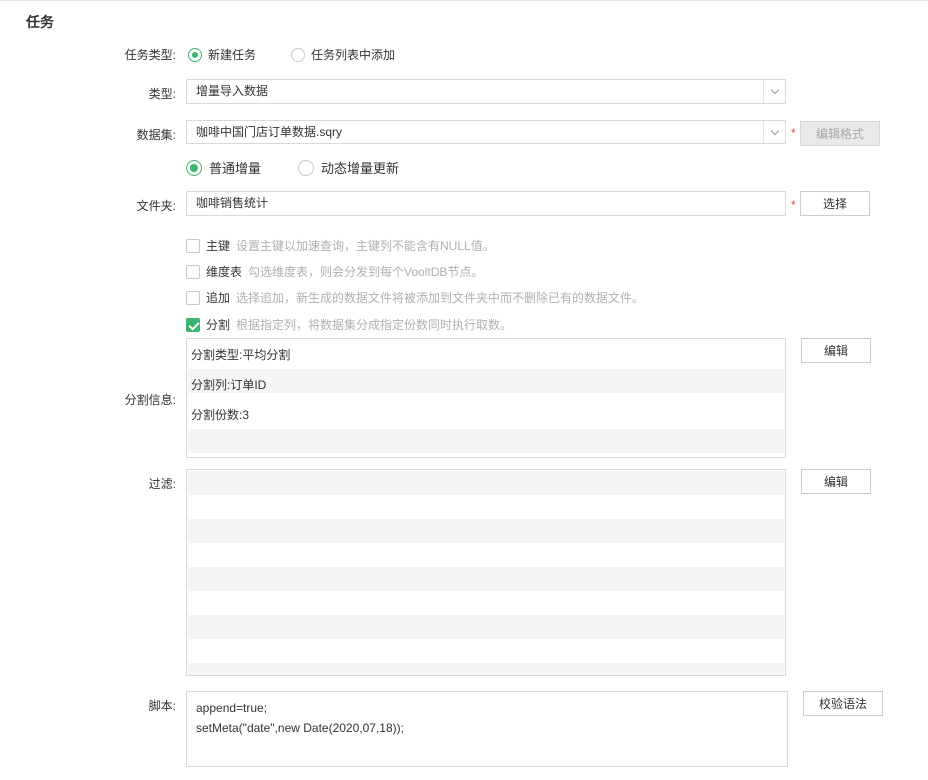  What do you see at coordinates (232, 708) in the screenshot?
I see `script-line: append=true;` at bounding box center [232, 708].